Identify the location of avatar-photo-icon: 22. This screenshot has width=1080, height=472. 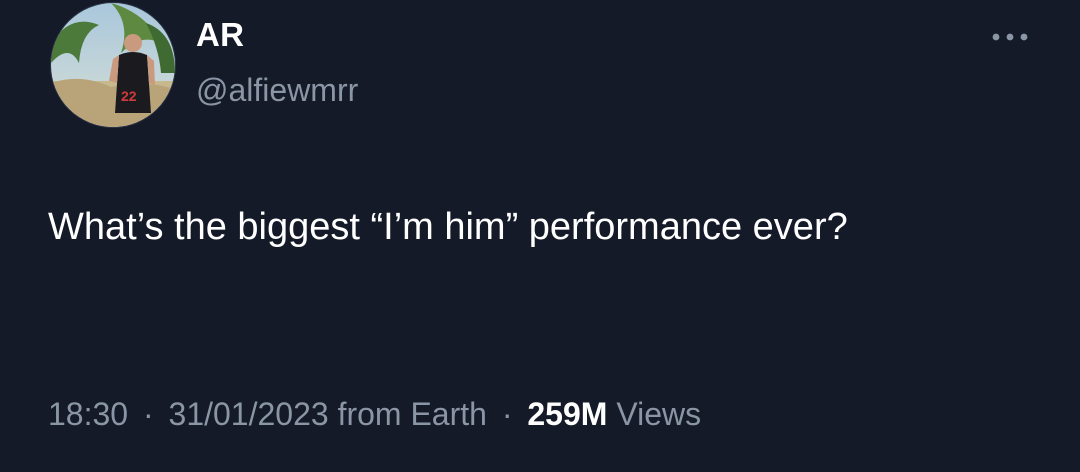
(113, 65).